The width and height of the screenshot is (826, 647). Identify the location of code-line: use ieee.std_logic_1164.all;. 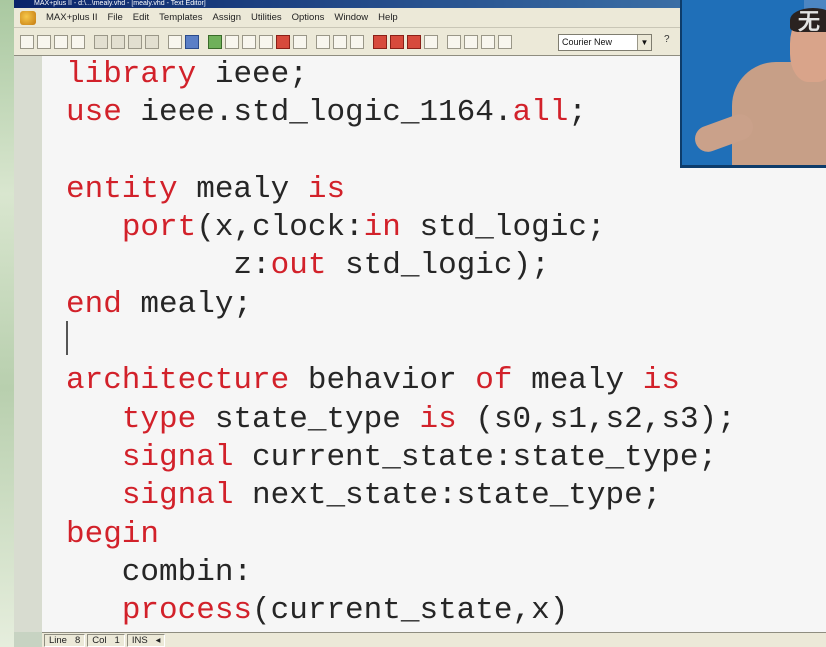
(401, 113).